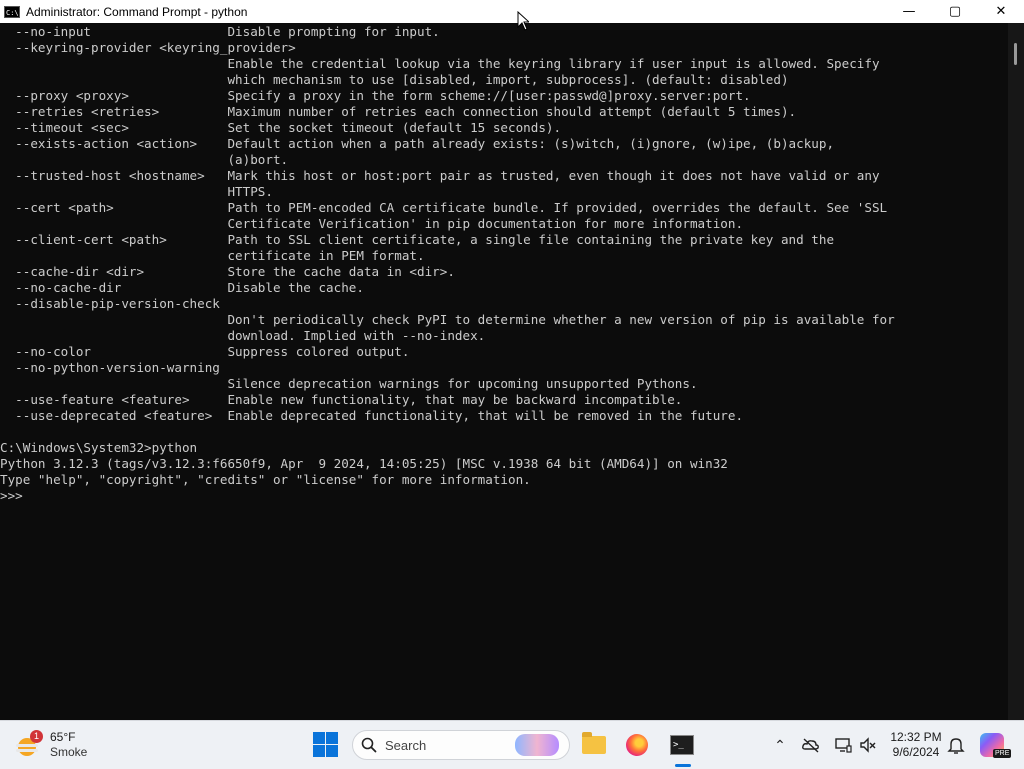 The width and height of the screenshot is (1024, 769). What do you see at coordinates (63, 737) in the screenshot?
I see `weather-temperature: 65°F` at bounding box center [63, 737].